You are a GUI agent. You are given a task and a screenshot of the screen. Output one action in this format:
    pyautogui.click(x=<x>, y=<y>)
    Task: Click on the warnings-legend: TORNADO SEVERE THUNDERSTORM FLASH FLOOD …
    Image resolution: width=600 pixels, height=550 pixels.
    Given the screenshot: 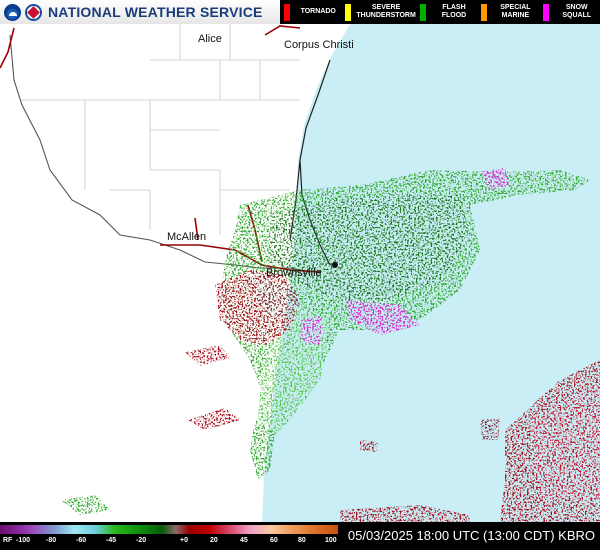 What is the action you would take?
    pyautogui.click(x=440, y=12)
    